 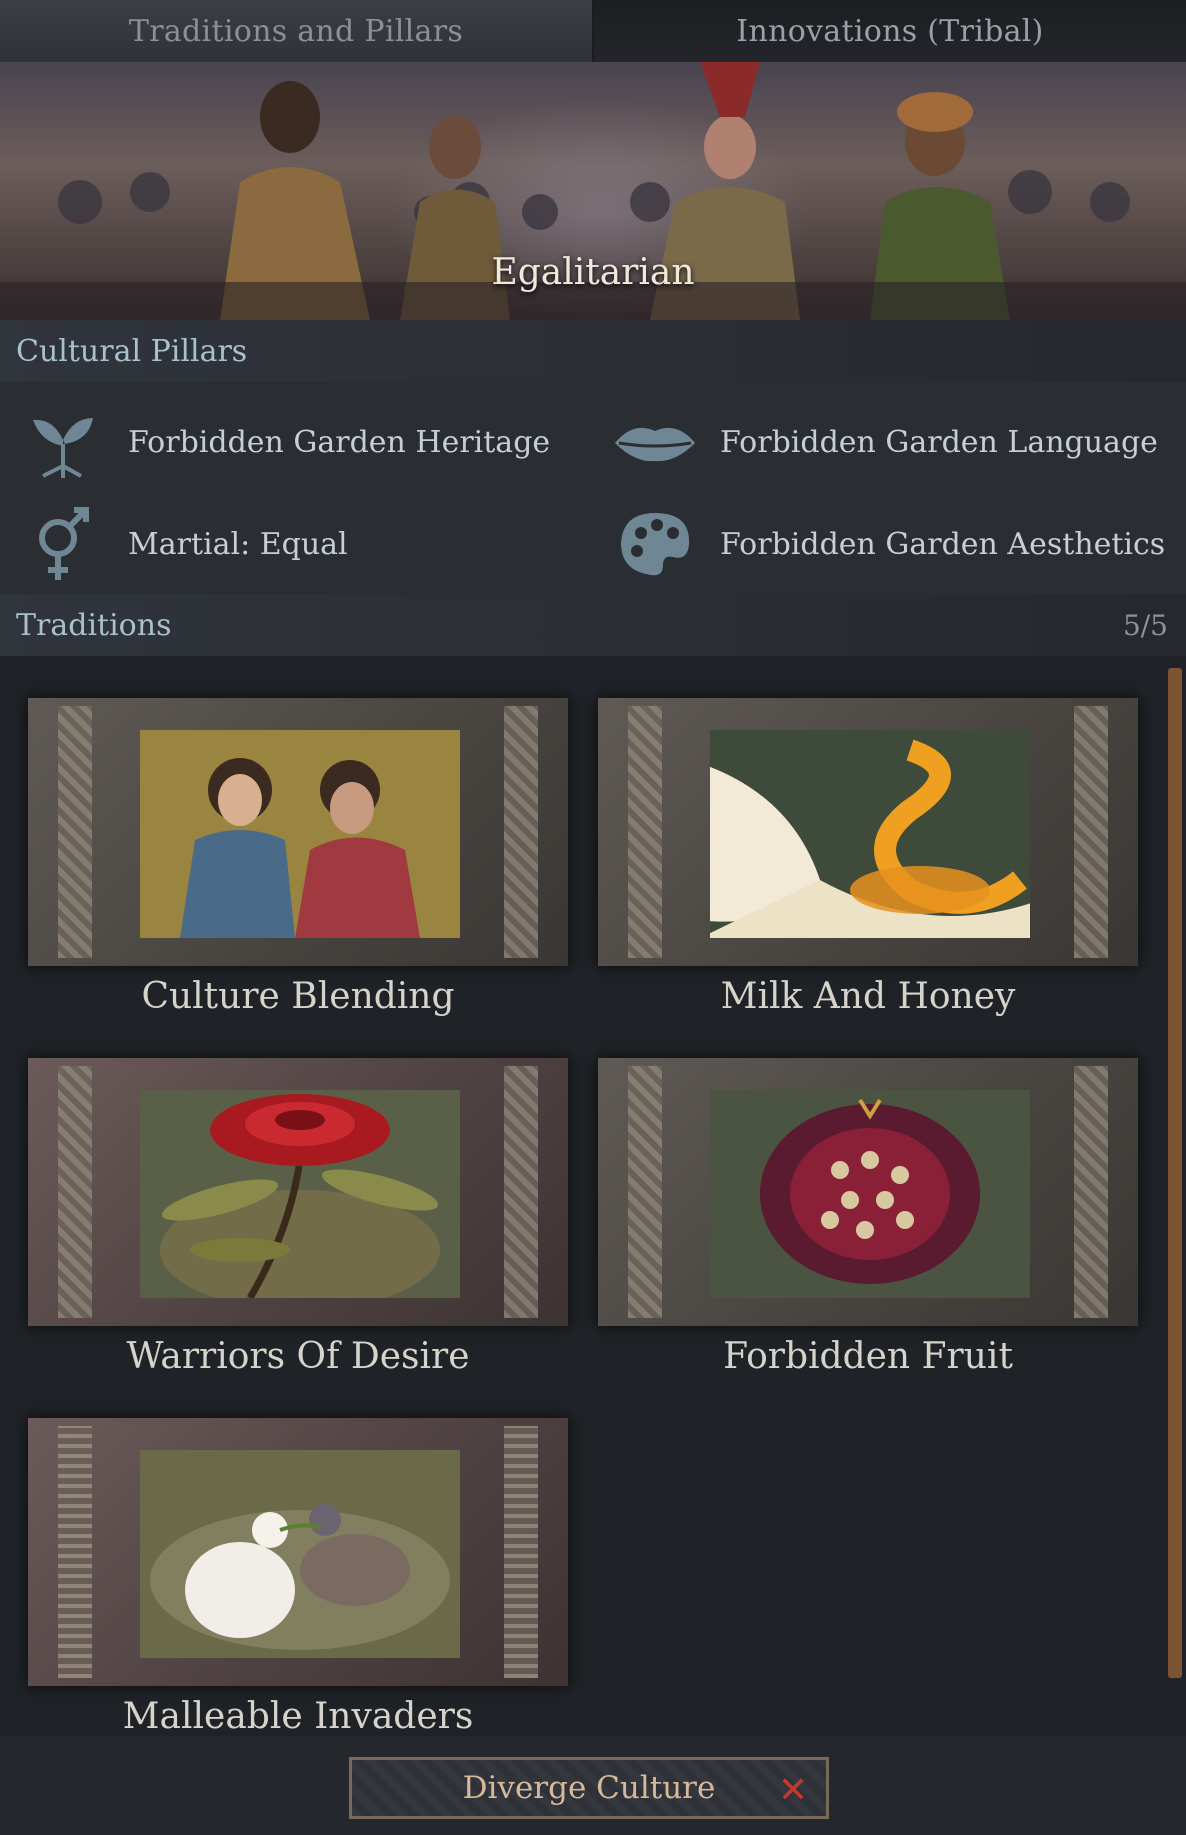 What do you see at coordinates (132, 351) in the screenshot?
I see `cultural-pillars-title: Cultural Pillars` at bounding box center [132, 351].